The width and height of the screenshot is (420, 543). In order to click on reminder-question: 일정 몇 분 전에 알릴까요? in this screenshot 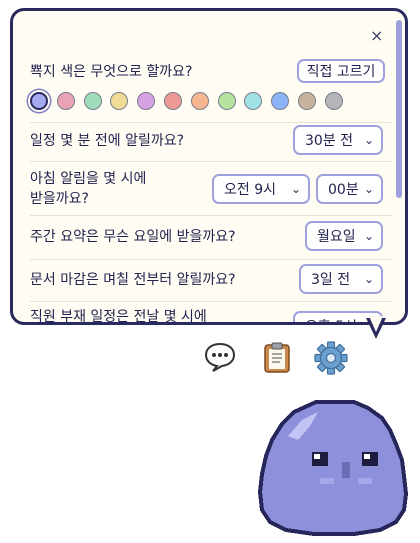, I will do `click(107, 141)`.